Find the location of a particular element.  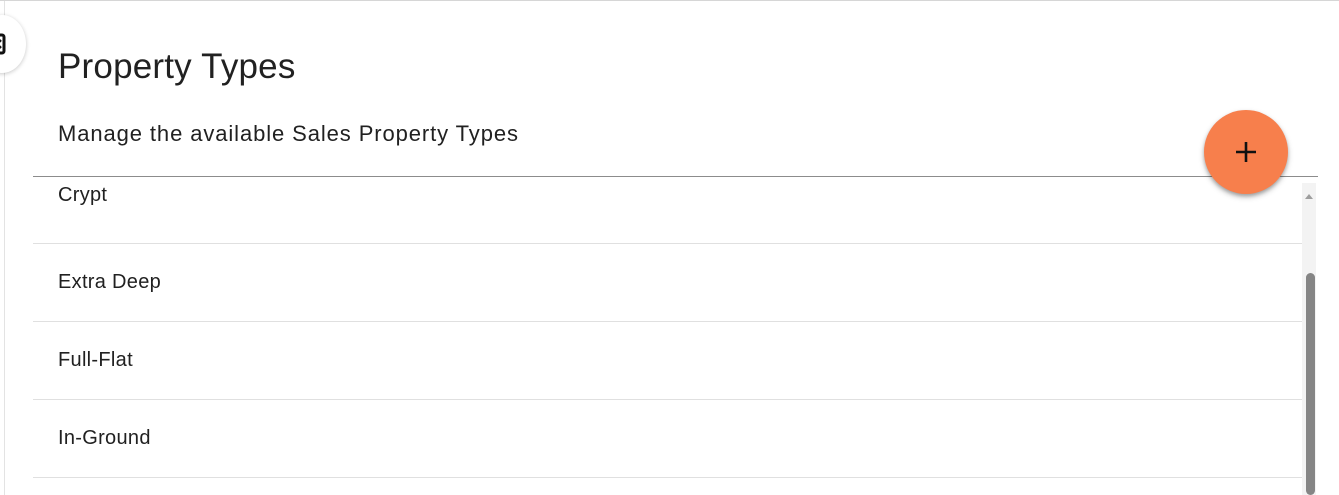

scroll-up-arrow-icon is located at coordinates (1309, 196).